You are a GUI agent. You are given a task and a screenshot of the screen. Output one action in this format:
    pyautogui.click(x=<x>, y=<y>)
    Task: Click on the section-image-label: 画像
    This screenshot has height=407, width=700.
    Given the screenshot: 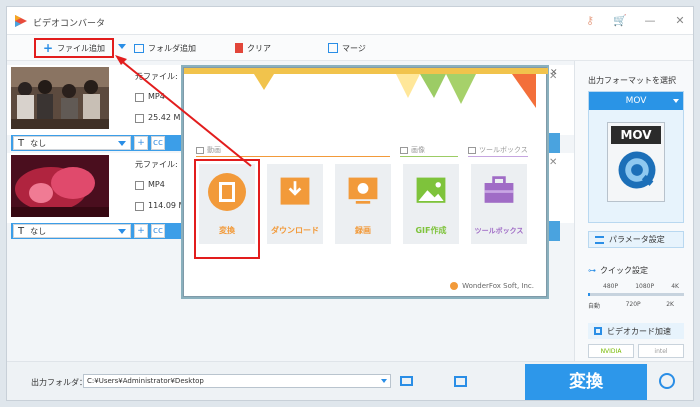 What is the action you would take?
    pyautogui.click(x=418, y=150)
    